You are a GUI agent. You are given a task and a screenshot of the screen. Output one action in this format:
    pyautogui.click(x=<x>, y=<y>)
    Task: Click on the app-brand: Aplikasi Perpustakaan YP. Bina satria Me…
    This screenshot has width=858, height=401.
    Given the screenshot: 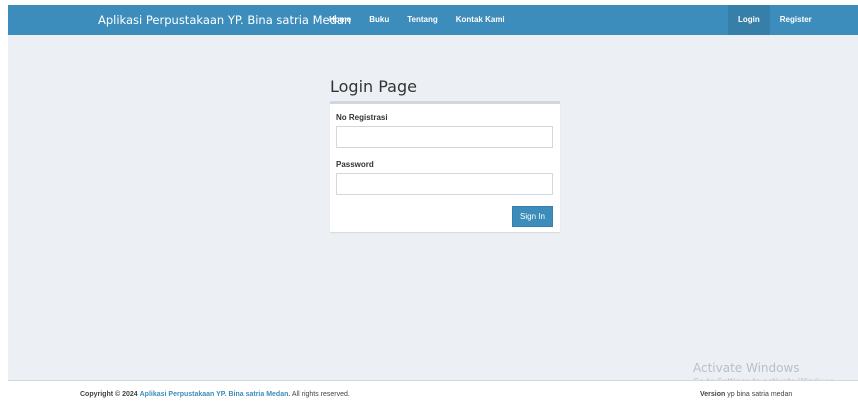 What is the action you would take?
    pyautogui.click(x=224, y=20)
    